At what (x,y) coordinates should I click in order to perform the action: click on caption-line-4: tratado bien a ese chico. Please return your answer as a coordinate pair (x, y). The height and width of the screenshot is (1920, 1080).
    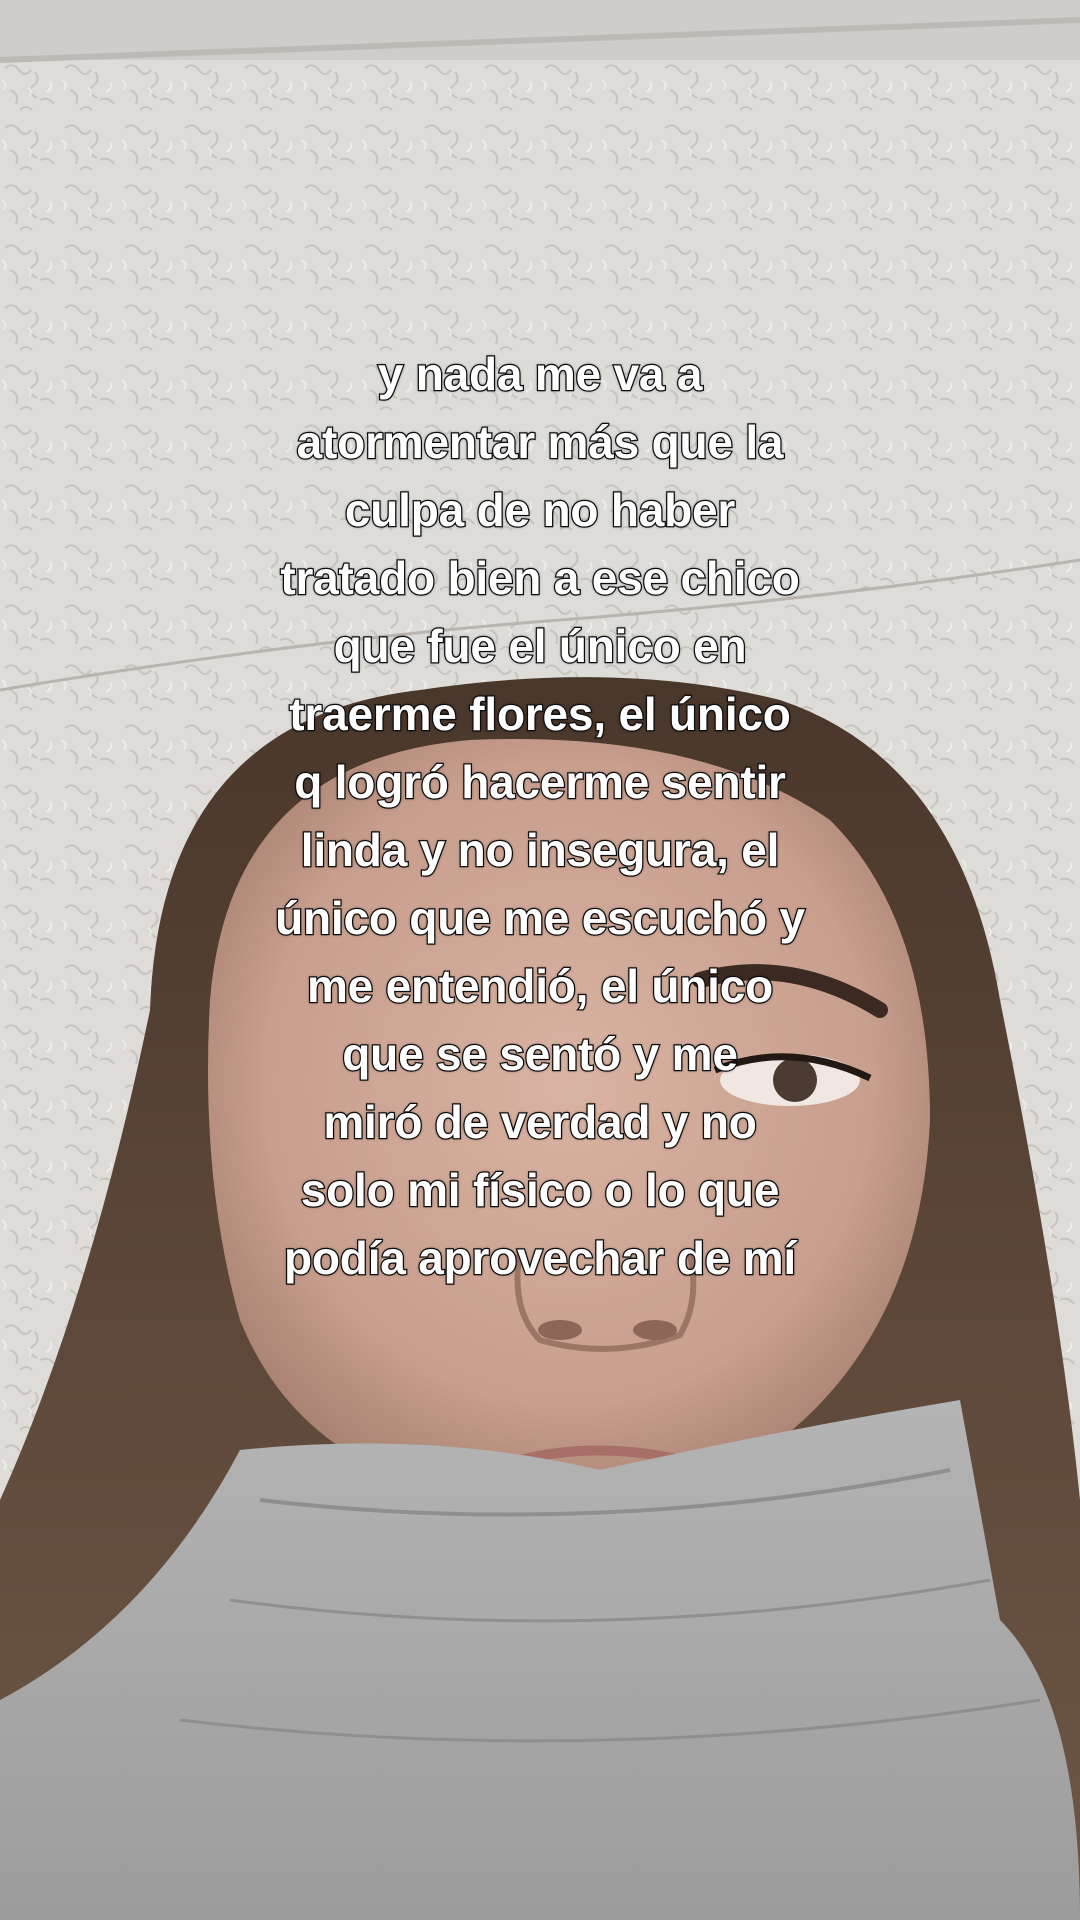
    Looking at the image, I should click on (540, 578).